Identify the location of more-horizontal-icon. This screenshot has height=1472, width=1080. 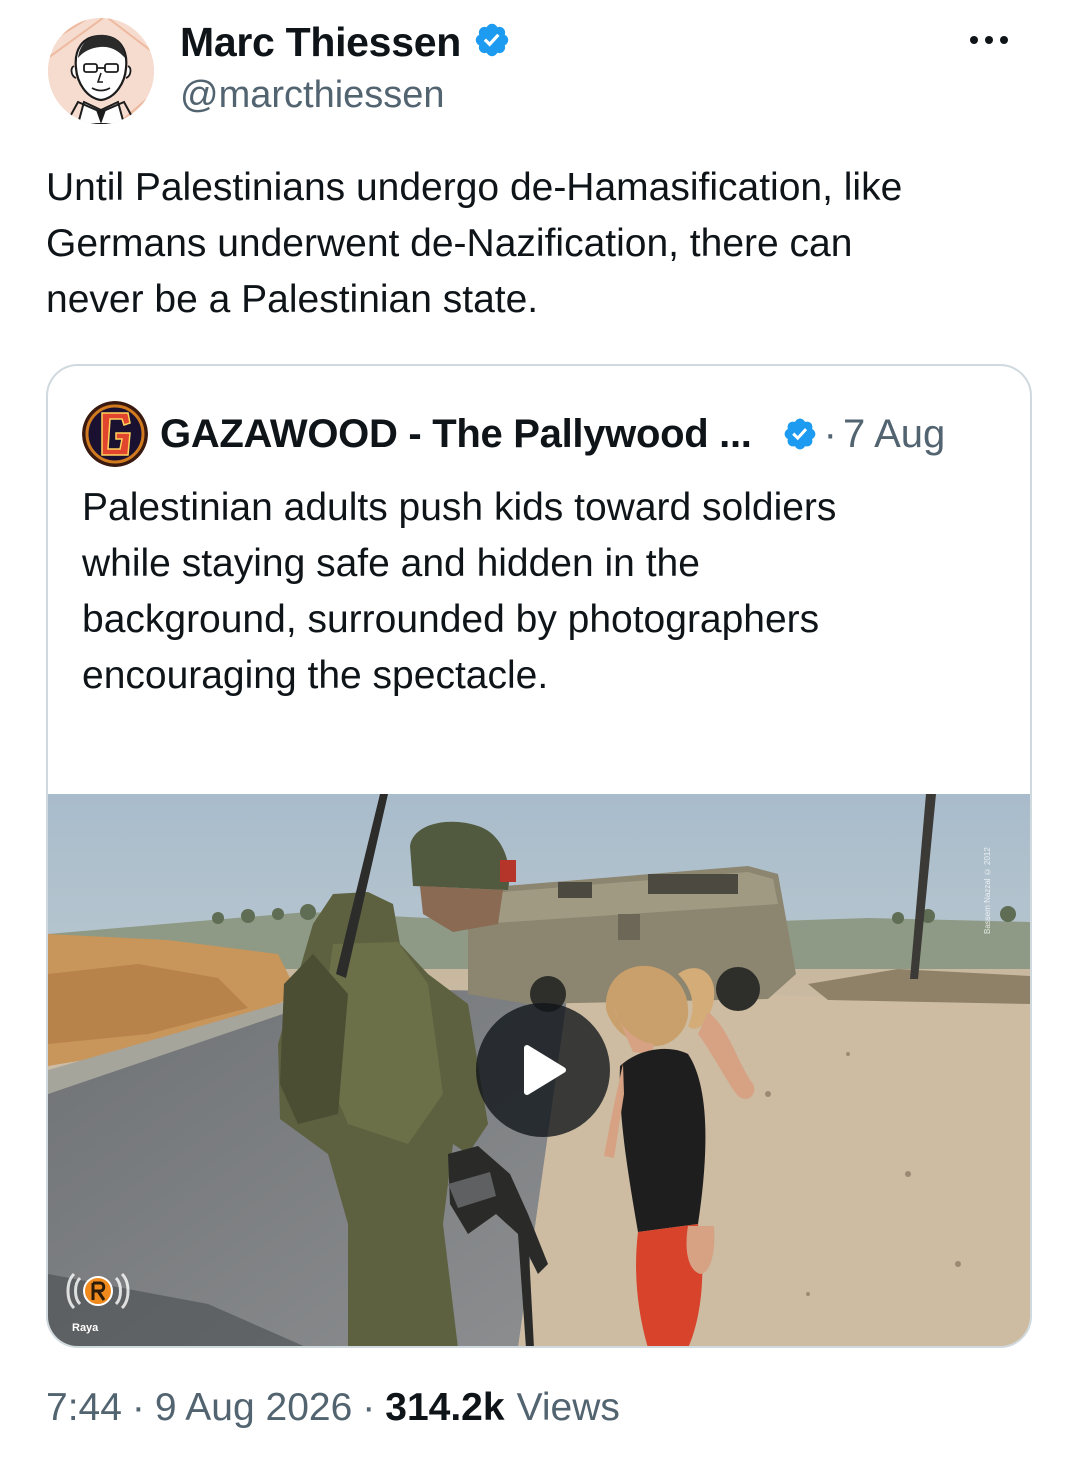
(989, 40).